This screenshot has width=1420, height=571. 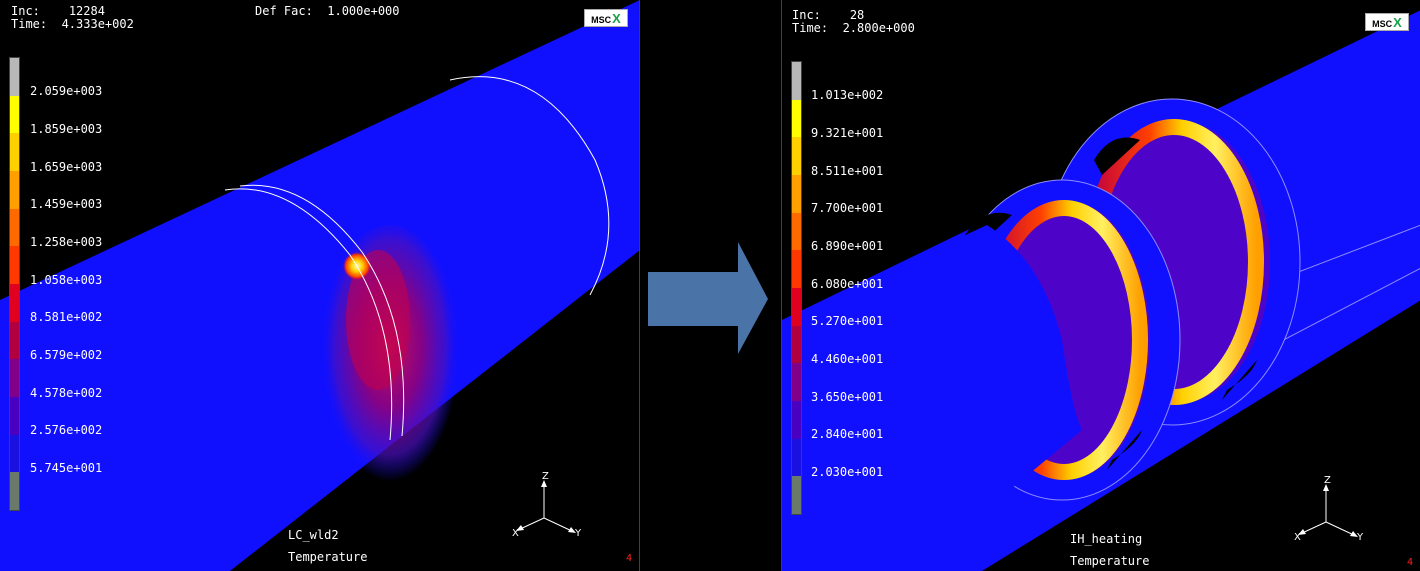 I want to click on legend-value: 1.058e+003, so click(x=66, y=280).